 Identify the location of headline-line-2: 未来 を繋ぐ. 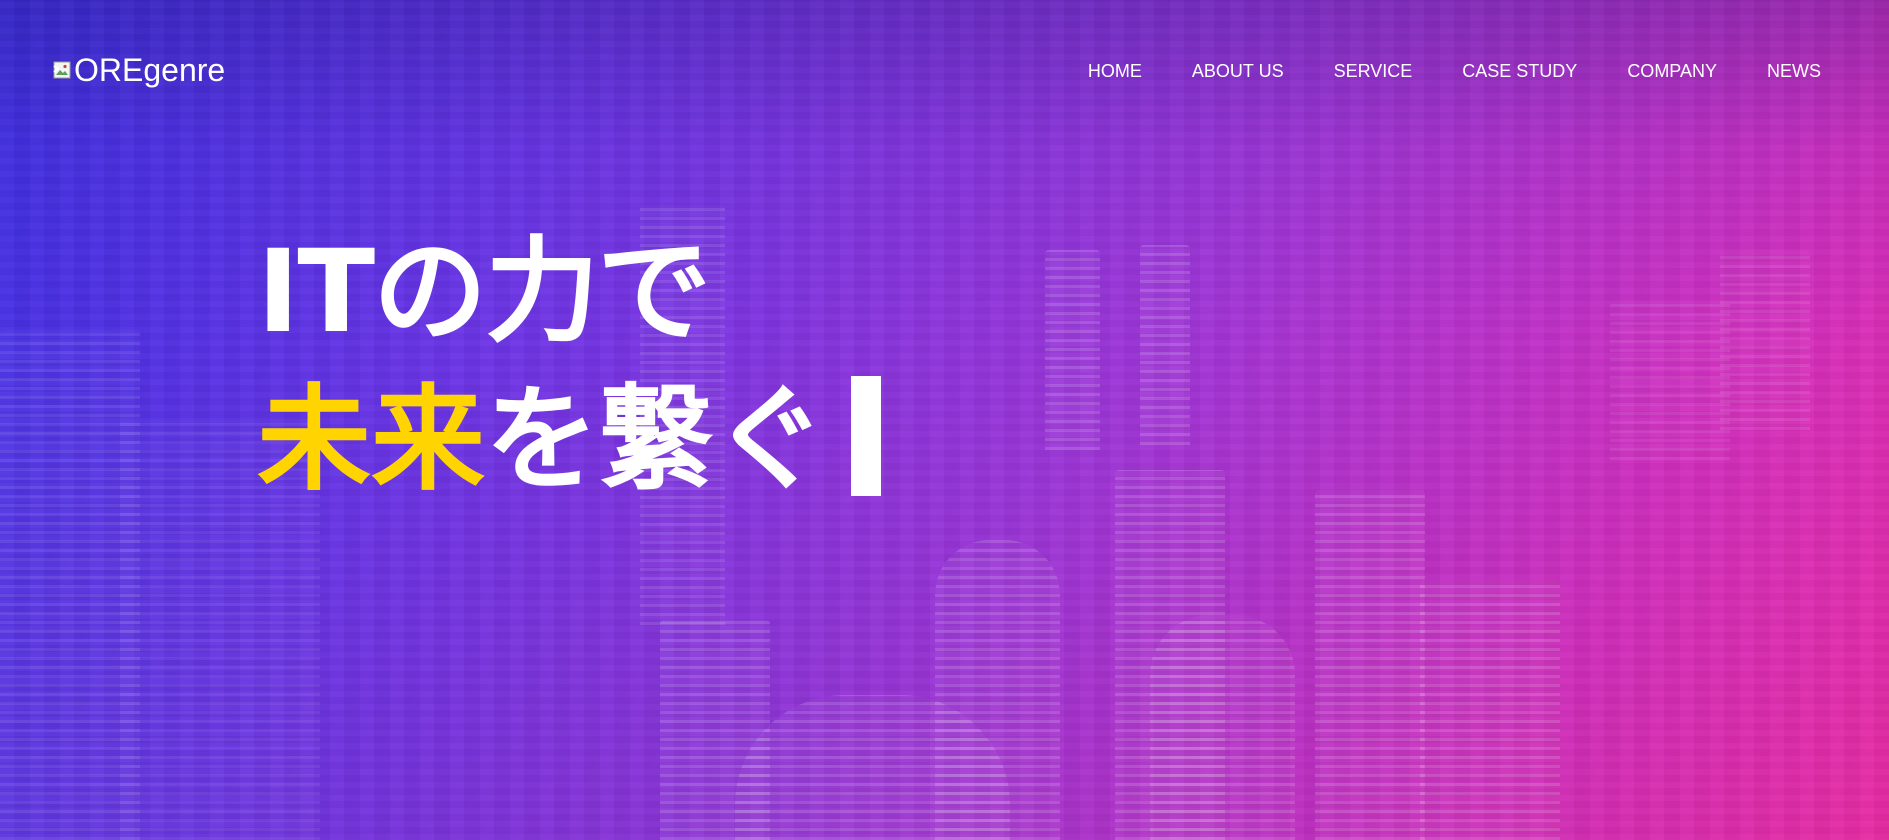
(569, 439).